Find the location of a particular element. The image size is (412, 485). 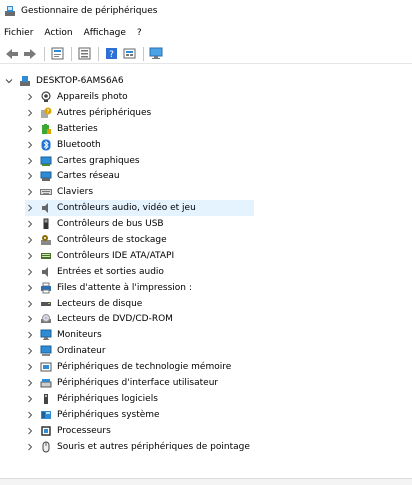

menu-bar: Fichier Action Affichage ? is located at coordinates (206, 33).